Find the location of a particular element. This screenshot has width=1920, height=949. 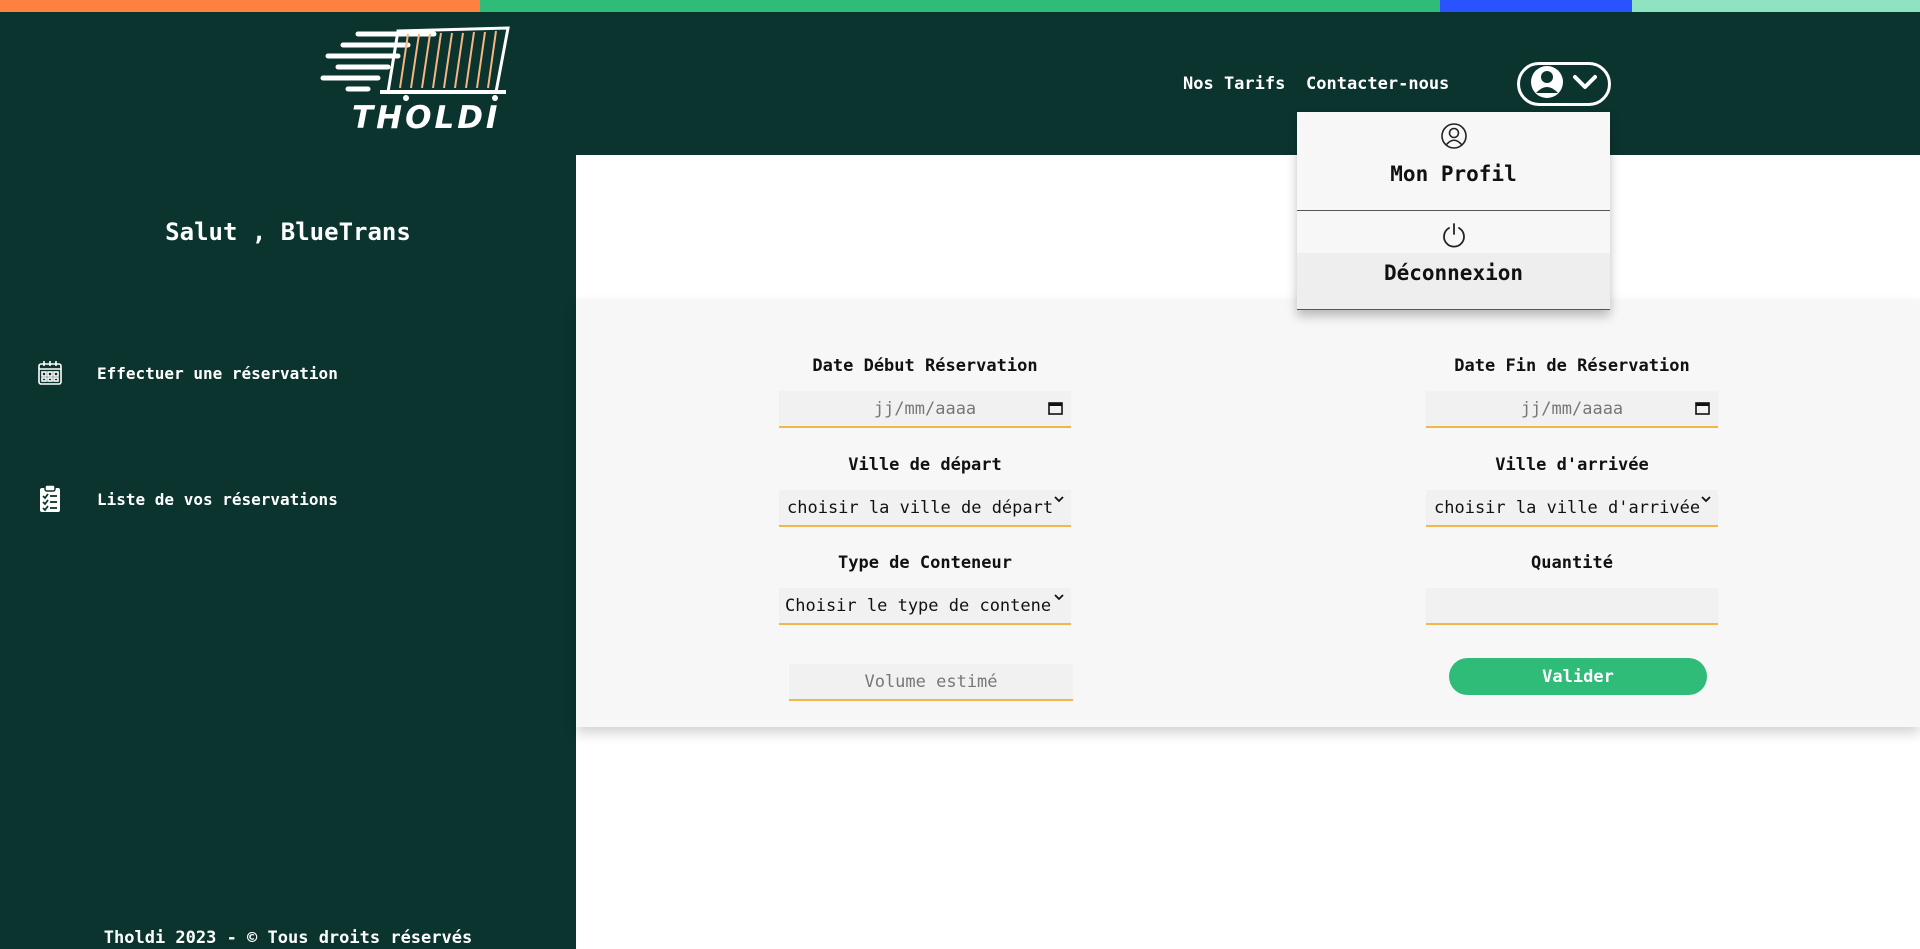

departure-city-select: choisir la ville de départ is located at coordinates (925, 508).